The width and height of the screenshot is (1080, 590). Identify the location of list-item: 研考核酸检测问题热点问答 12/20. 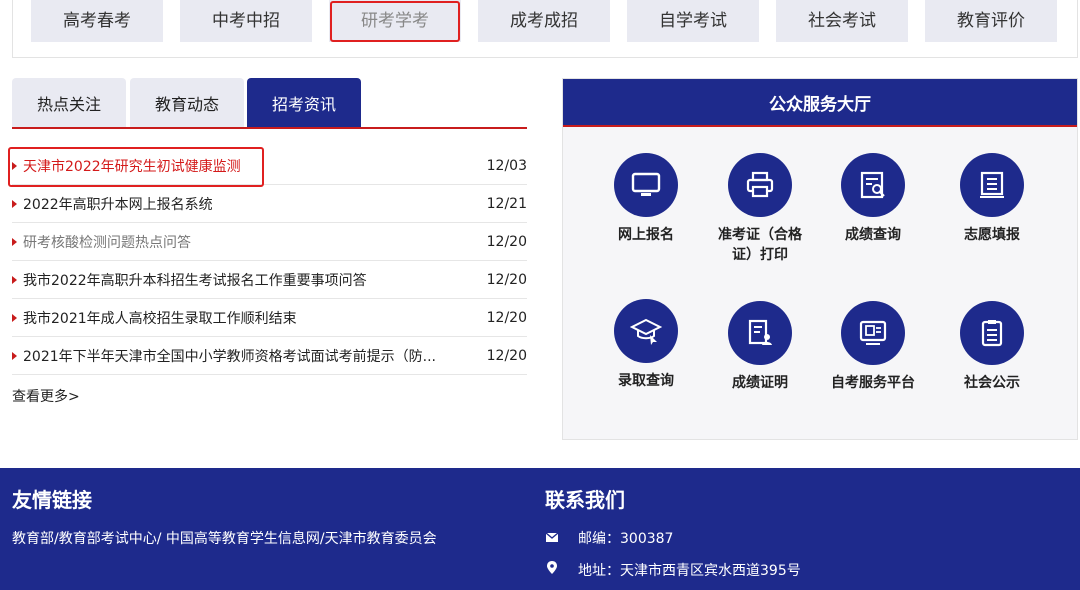
(269, 242).